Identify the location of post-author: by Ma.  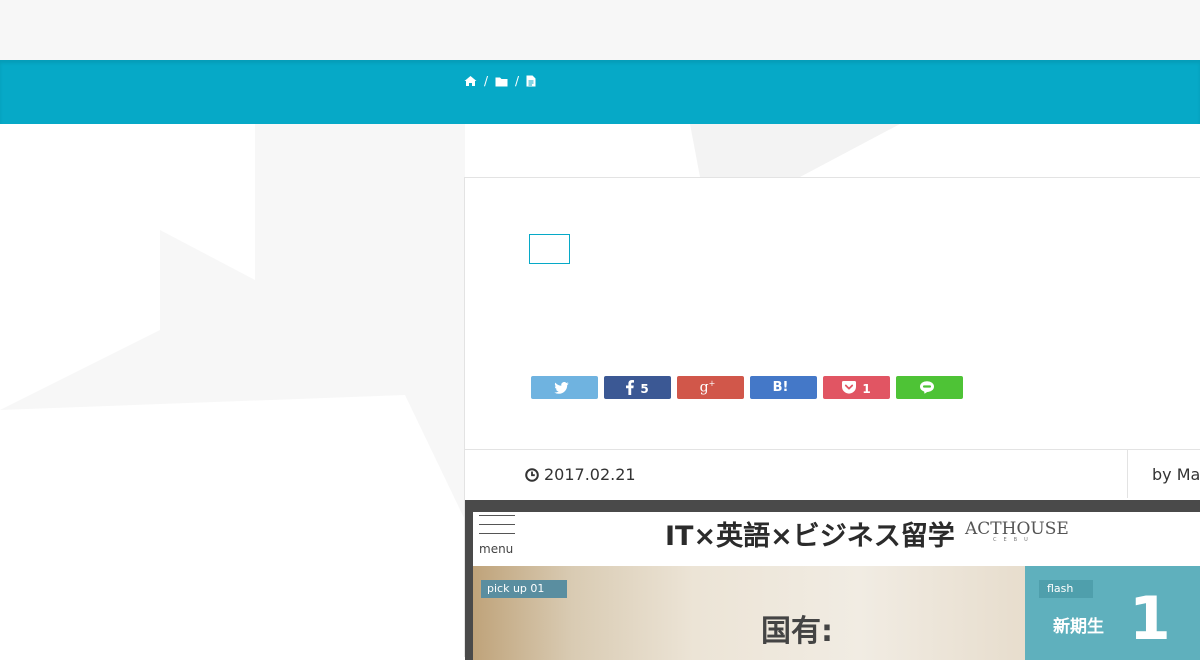
(1176, 474).